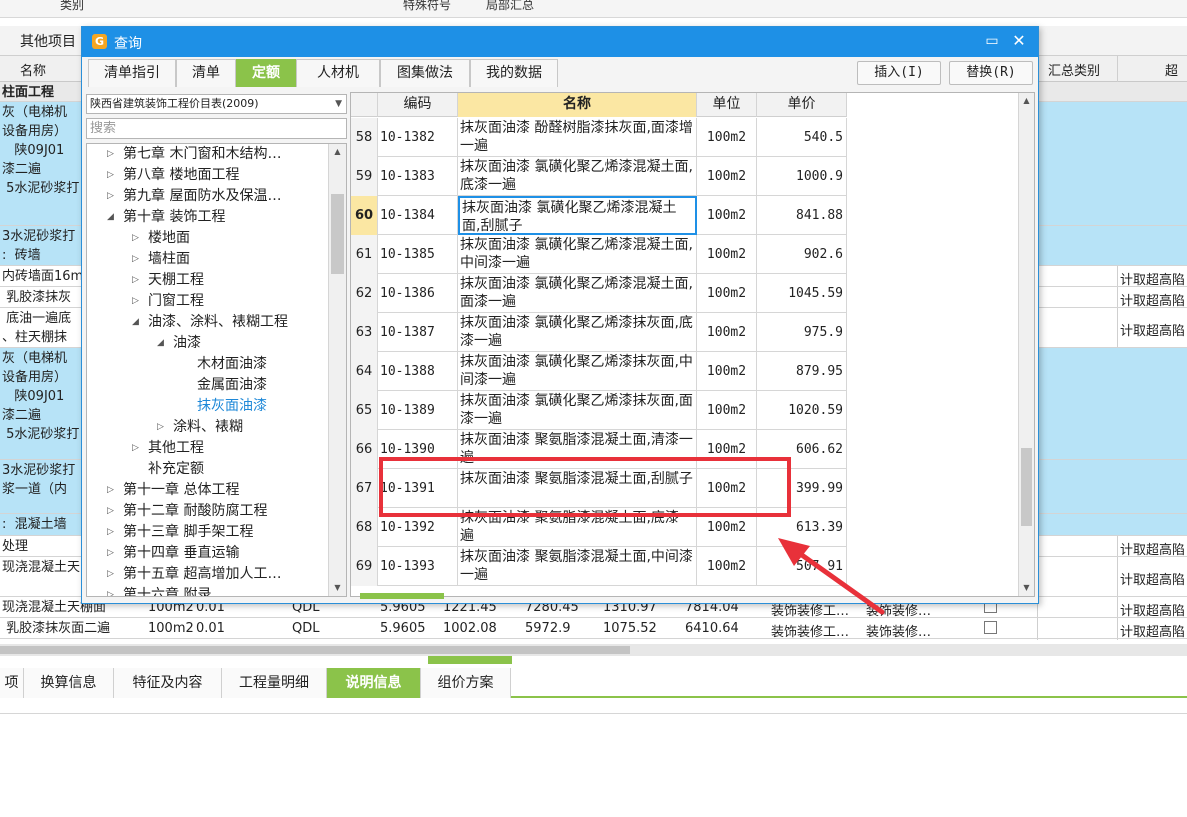 The image size is (1187, 817). Describe the element at coordinates (560, 42) in the screenshot. I see `dialog-titlebar: G 查询 ▭ ✕` at that location.